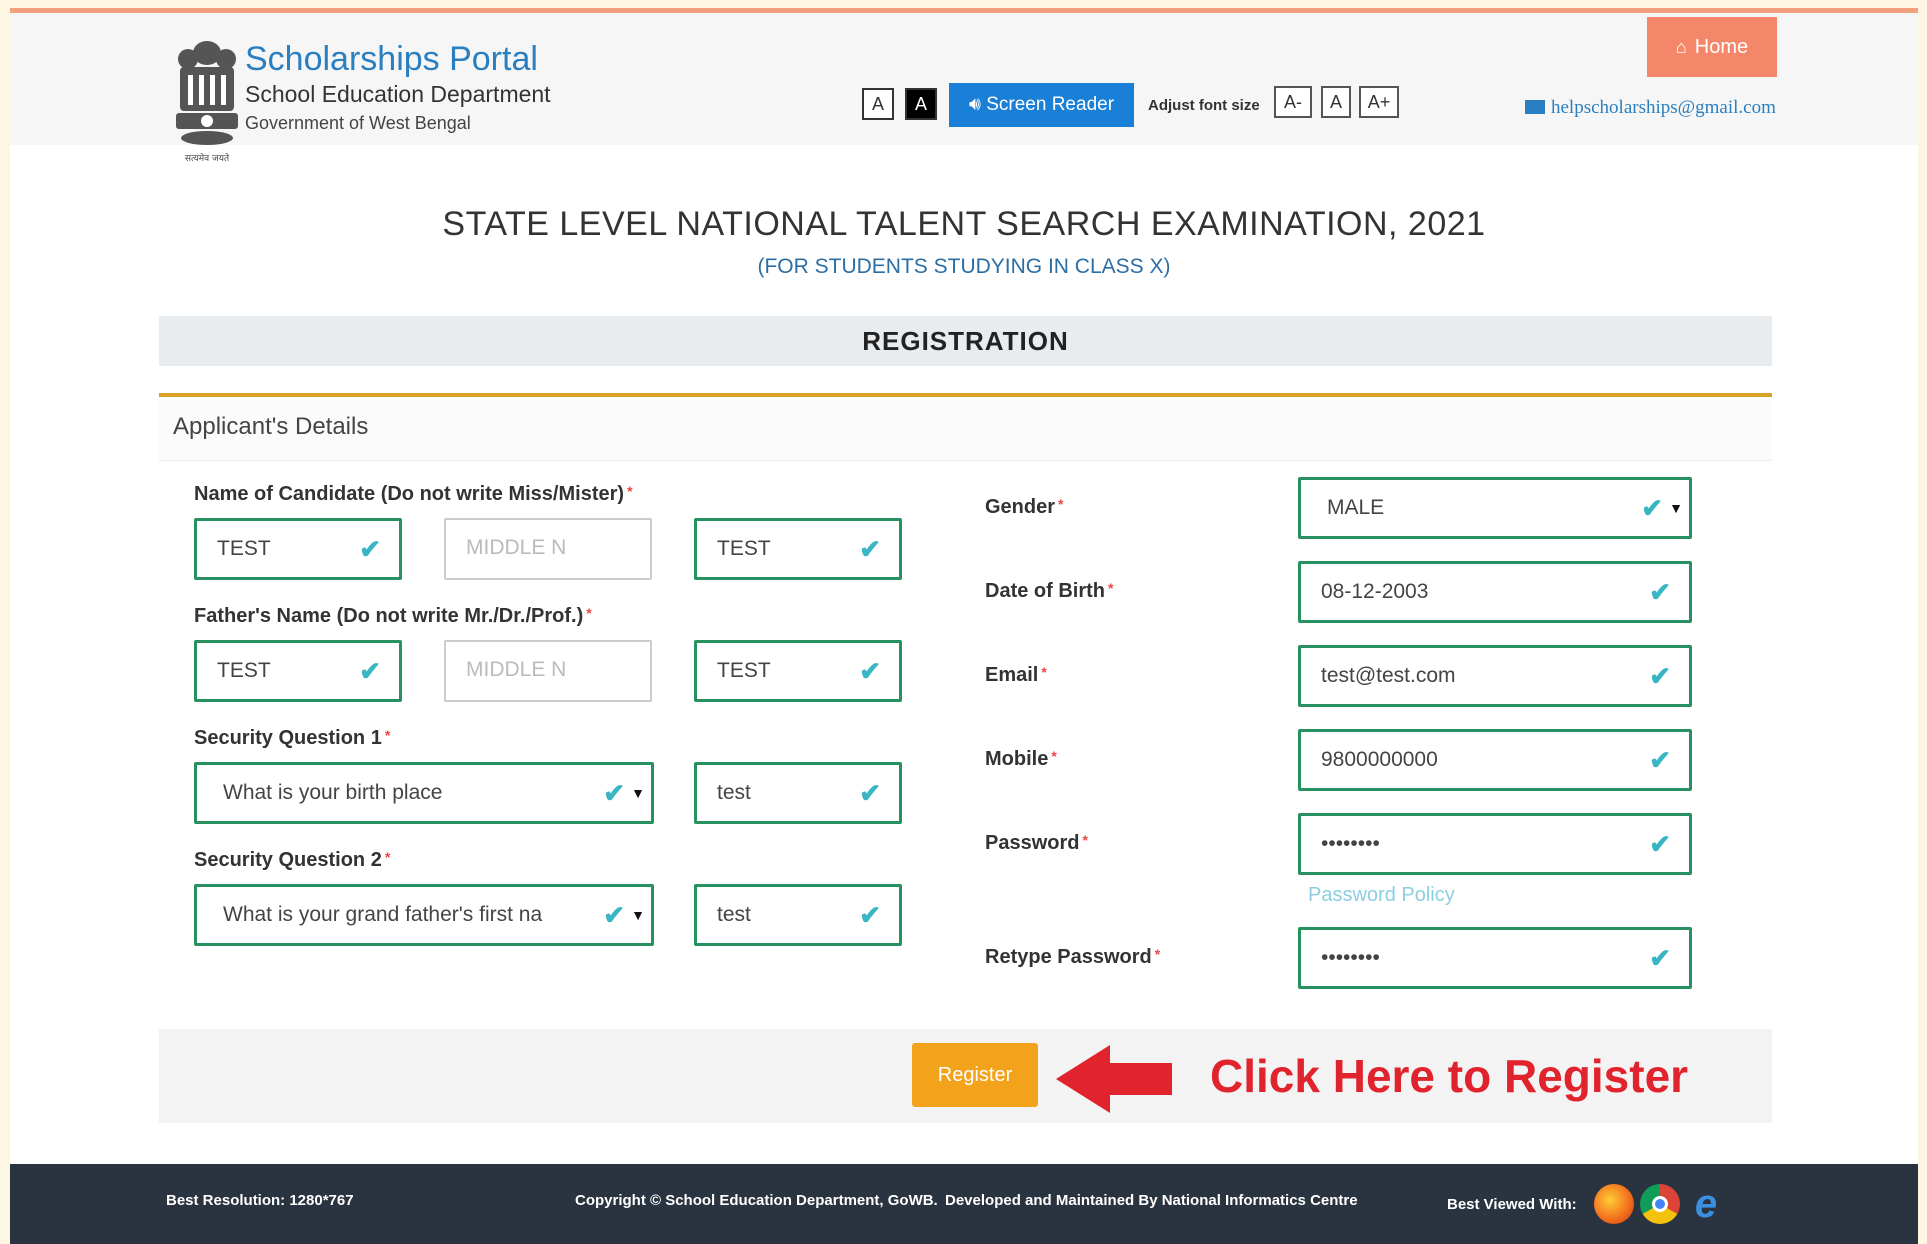 The width and height of the screenshot is (1927, 1244). I want to click on state-emblem-icon: सत्यमेव जयते, so click(207, 102).